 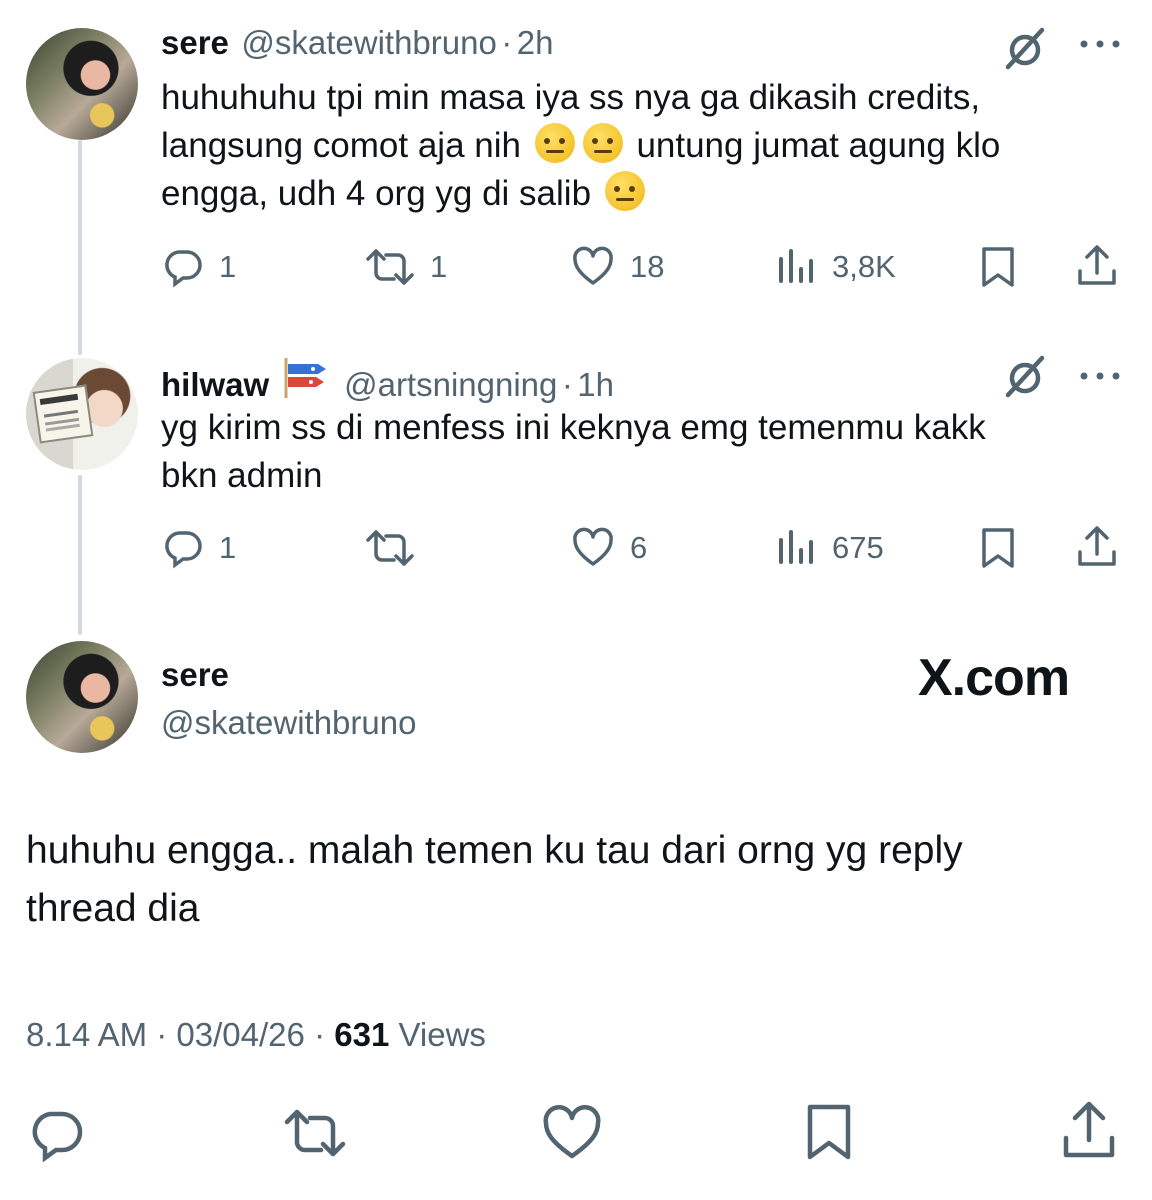 What do you see at coordinates (63, 414) in the screenshot?
I see `avatar-sign` at bounding box center [63, 414].